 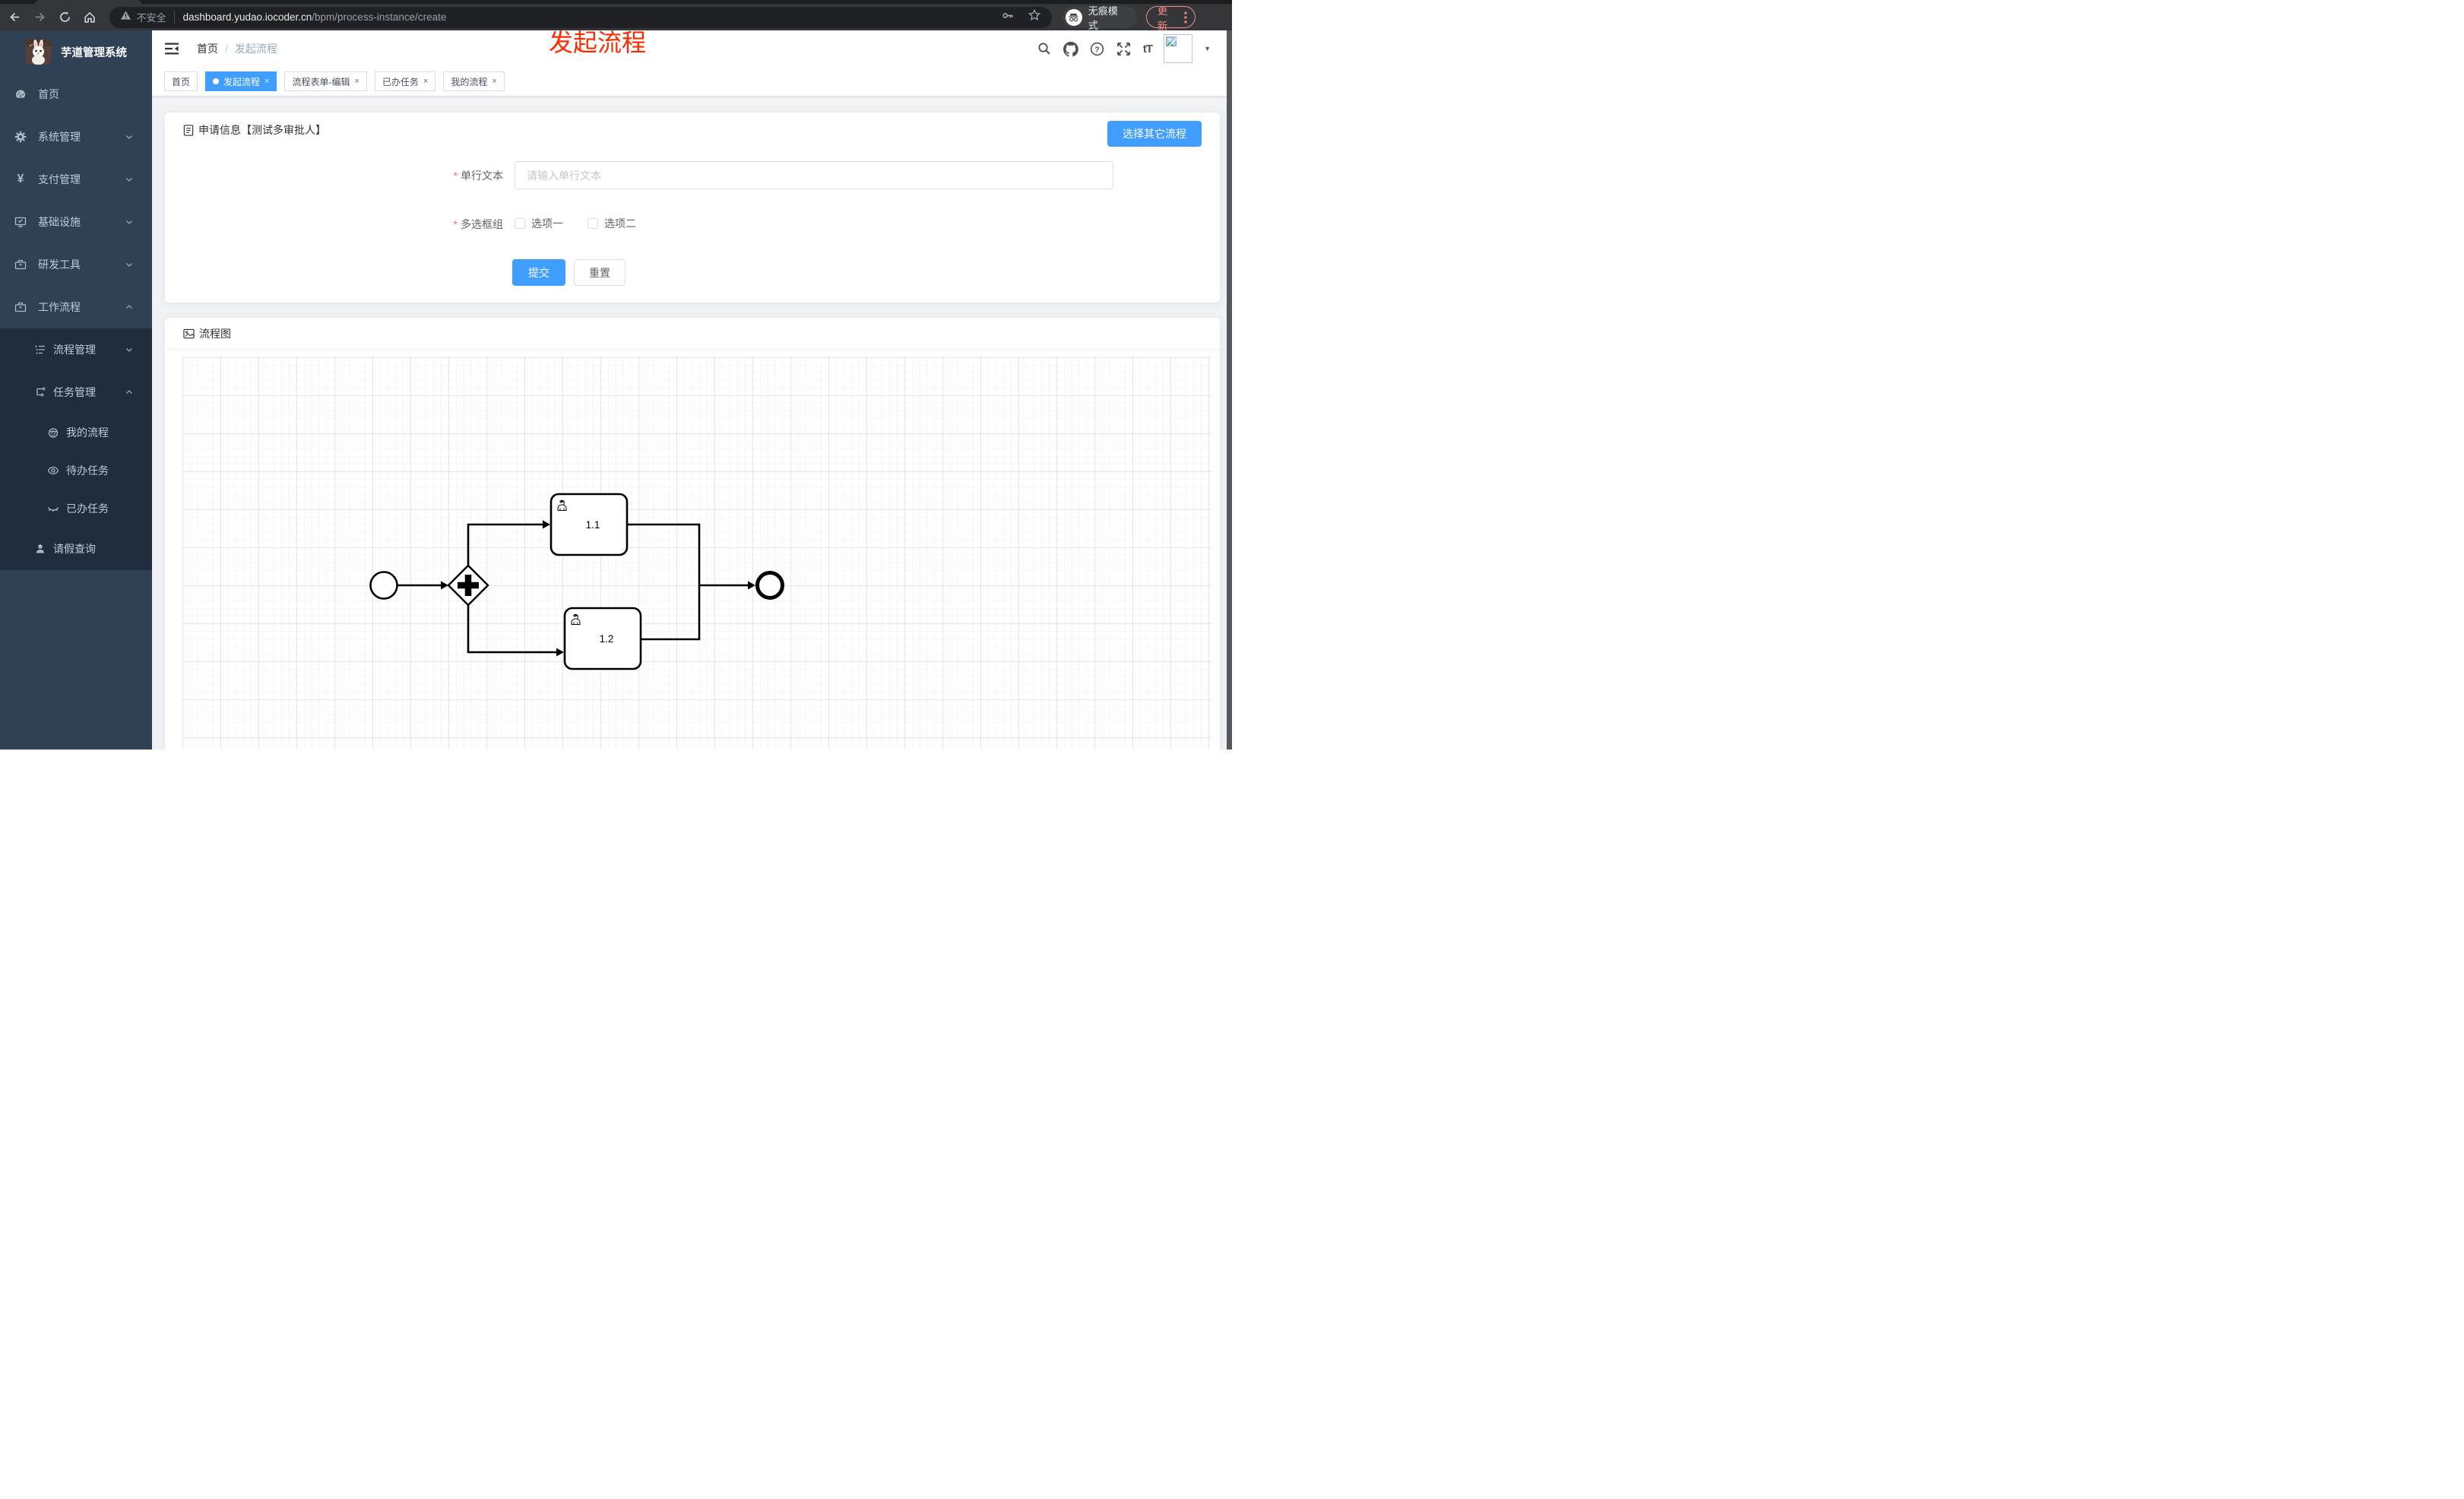 What do you see at coordinates (1100, 18) in the screenshot?
I see `incognito-badge: 无痕模式` at bounding box center [1100, 18].